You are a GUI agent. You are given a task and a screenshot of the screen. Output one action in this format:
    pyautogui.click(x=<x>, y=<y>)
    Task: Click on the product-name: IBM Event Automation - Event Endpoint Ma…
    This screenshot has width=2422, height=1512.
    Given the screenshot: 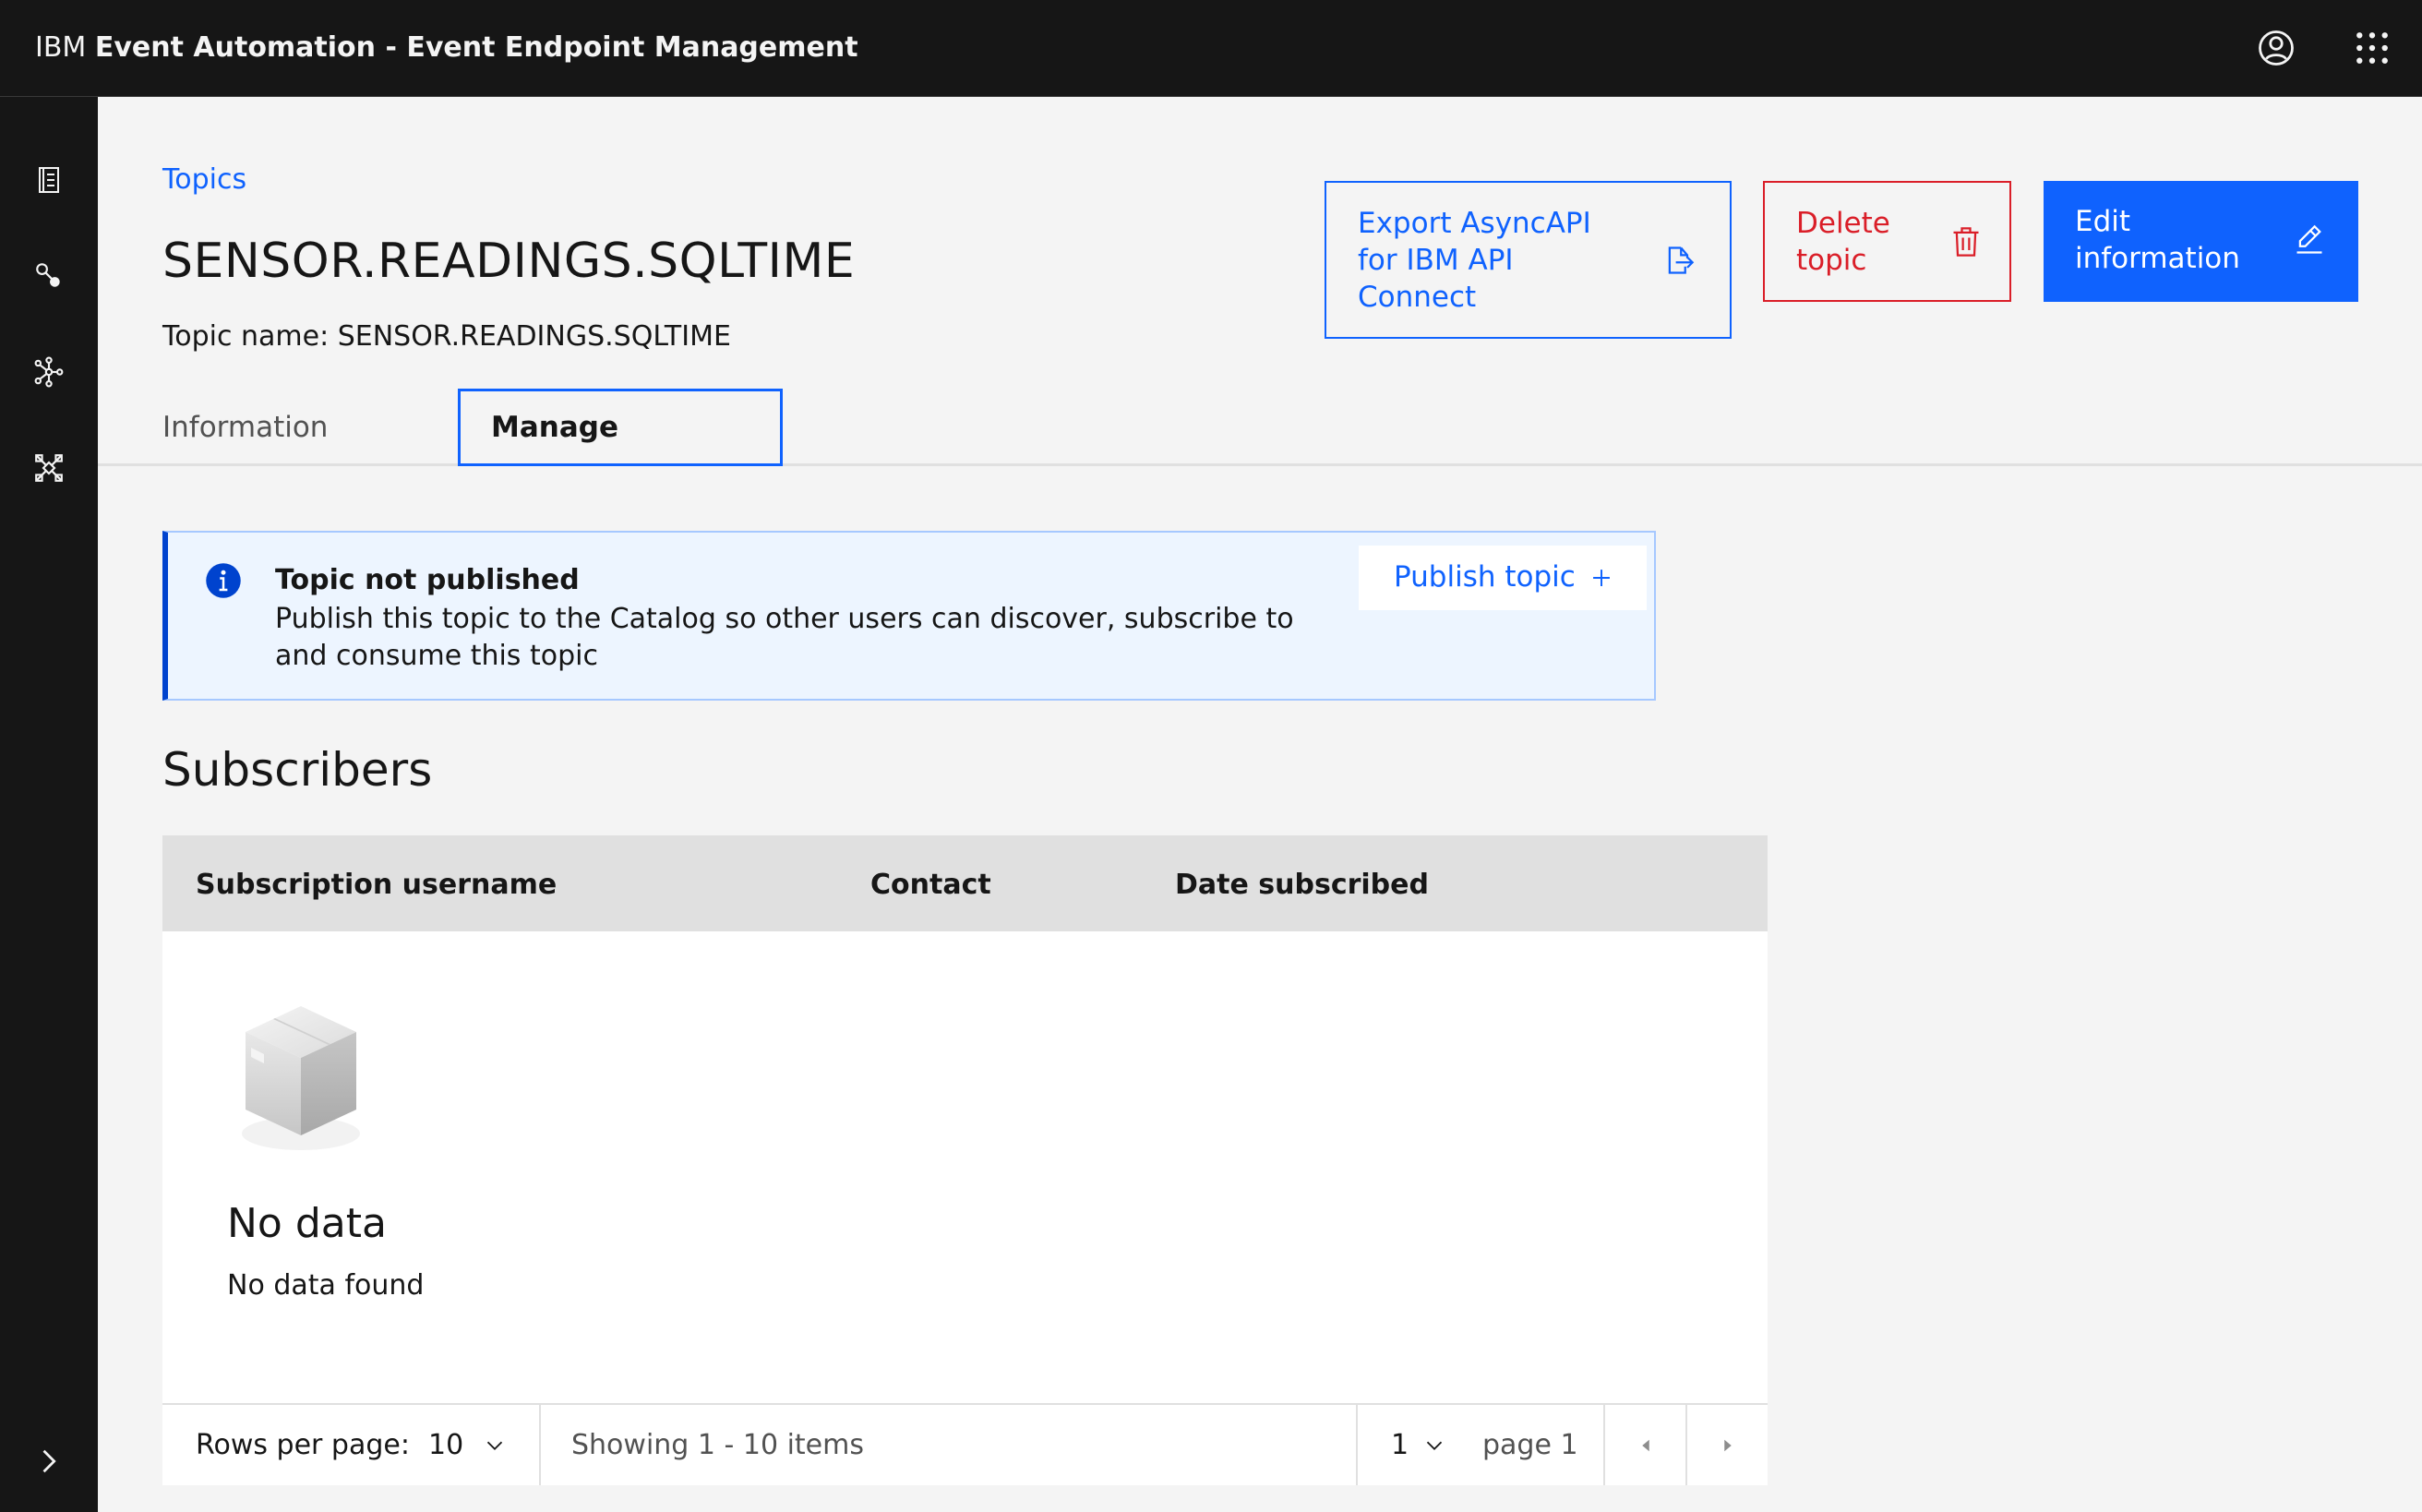 What is the action you would take?
    pyautogui.click(x=446, y=47)
    